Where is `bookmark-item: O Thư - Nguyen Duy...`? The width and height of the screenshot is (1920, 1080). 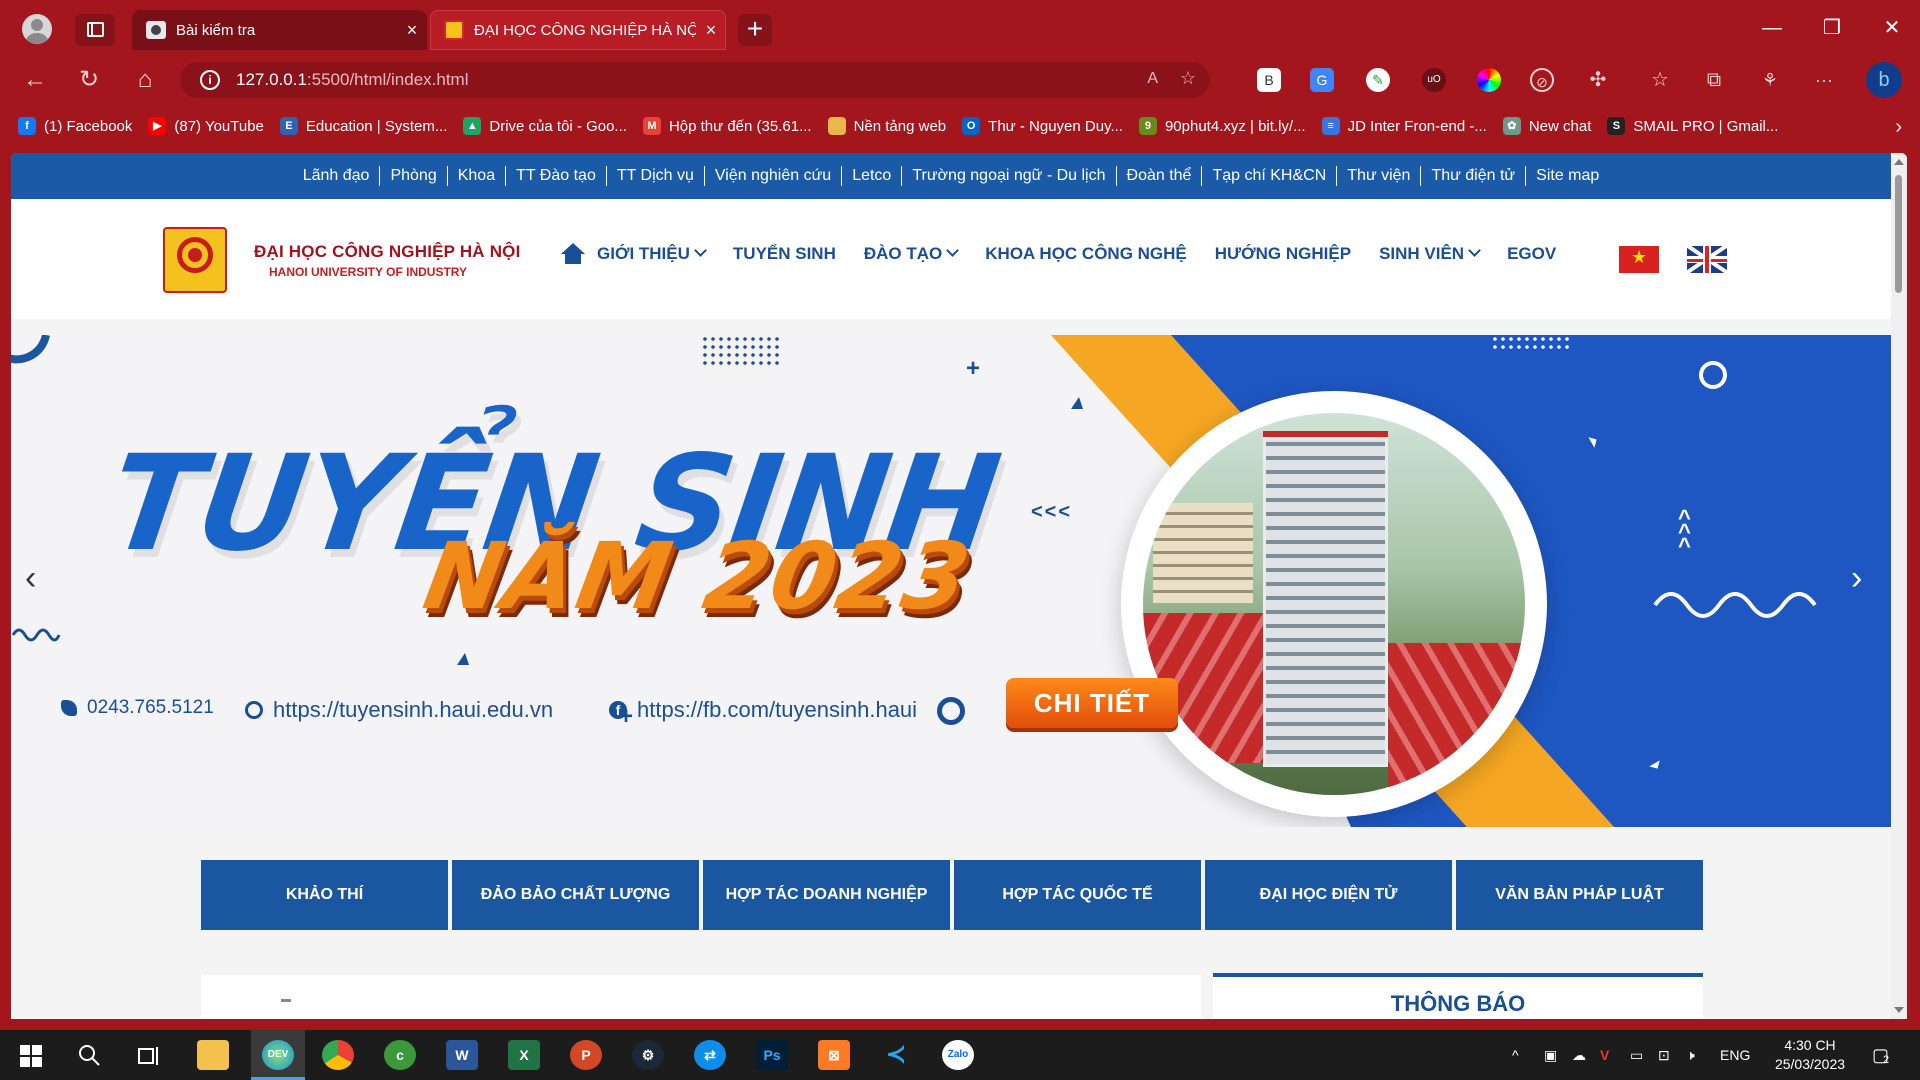
bookmark-item: O Thư - Nguyen Duy... is located at coordinates (1042, 126).